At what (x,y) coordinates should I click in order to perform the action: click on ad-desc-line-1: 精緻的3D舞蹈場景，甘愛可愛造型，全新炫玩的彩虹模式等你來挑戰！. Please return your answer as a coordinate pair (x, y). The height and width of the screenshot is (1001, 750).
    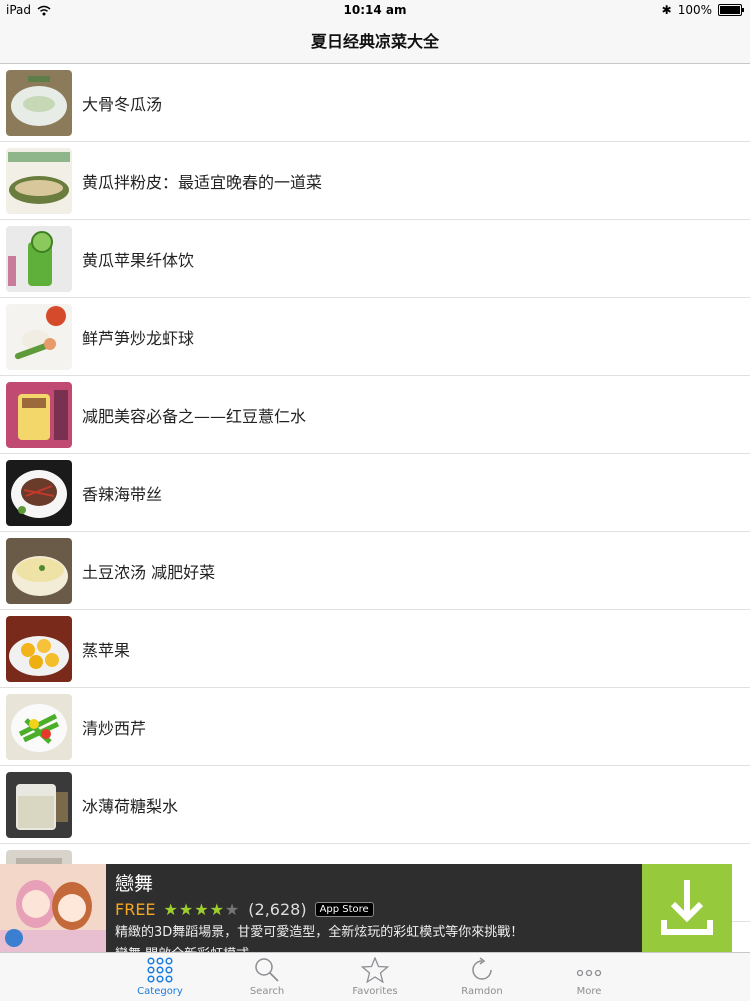
    Looking at the image, I should click on (319, 932).